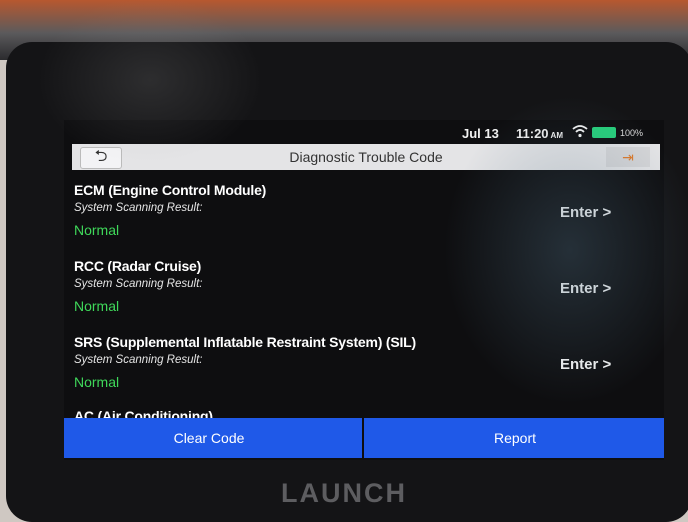 The width and height of the screenshot is (688, 522). Describe the element at coordinates (556, 135) in the screenshot. I see `status-ampm: AM` at that location.